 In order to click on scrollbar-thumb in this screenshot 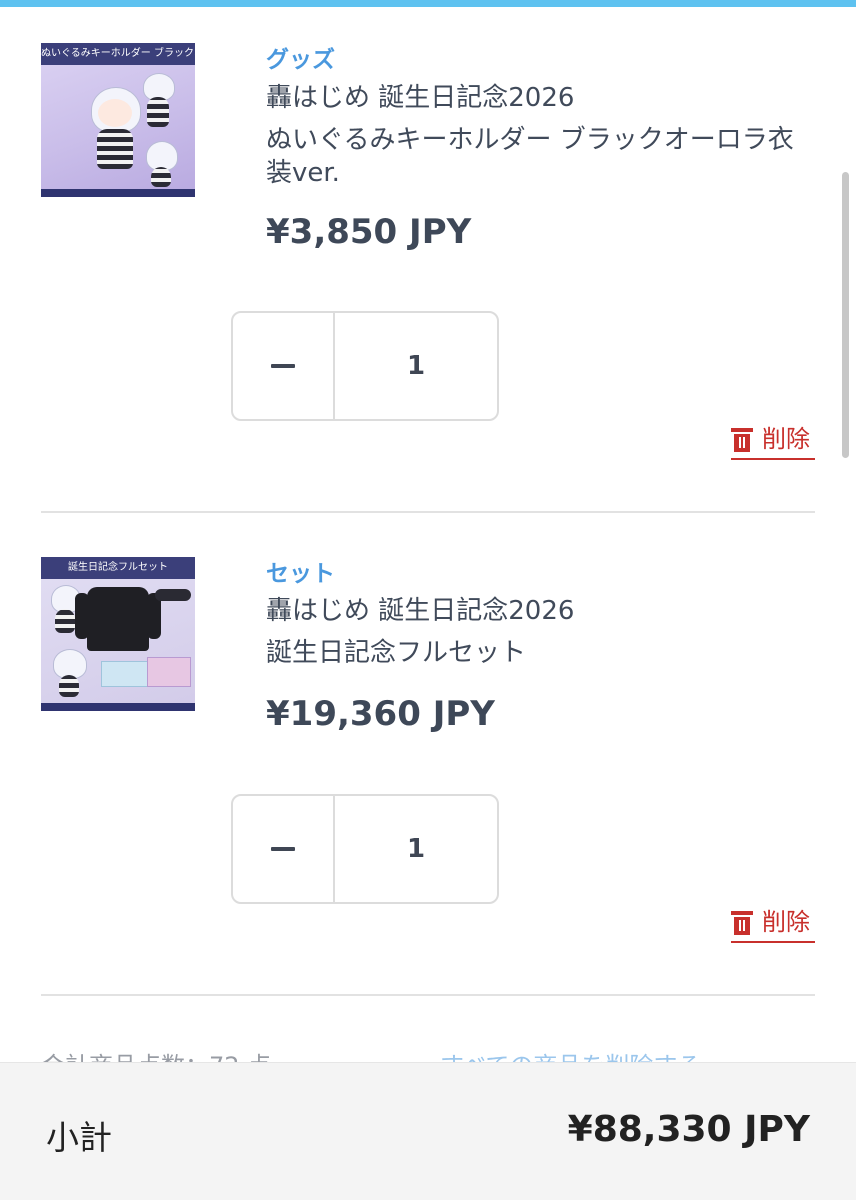, I will do `click(845, 315)`.